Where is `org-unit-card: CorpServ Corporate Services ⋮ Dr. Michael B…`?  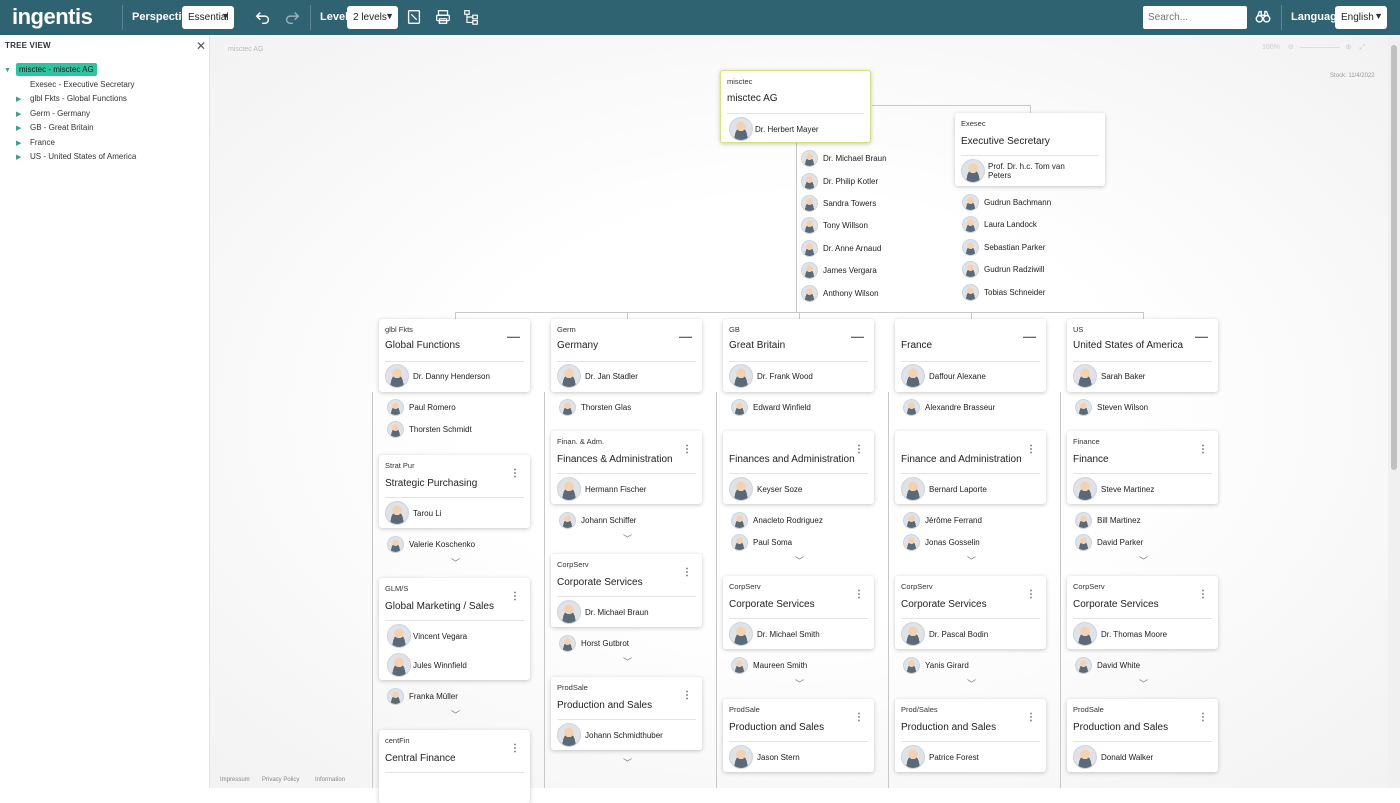 org-unit-card: CorpServ Corporate Services ⋮ Dr. Michael B… is located at coordinates (626, 590).